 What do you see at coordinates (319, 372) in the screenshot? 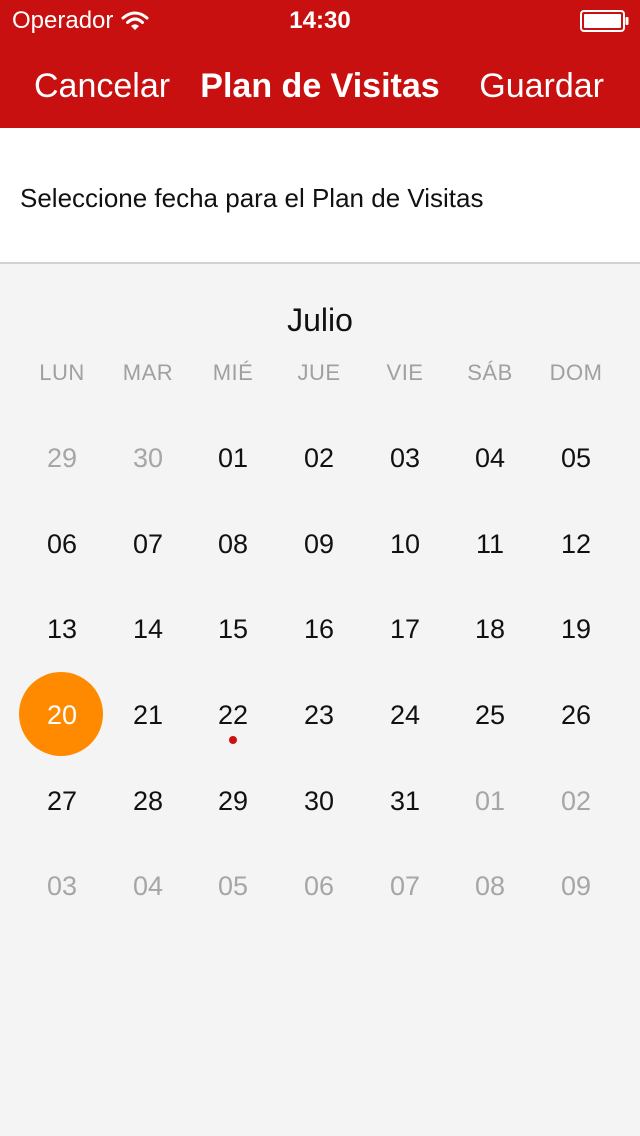
I see `weekday-label: JUE` at bounding box center [319, 372].